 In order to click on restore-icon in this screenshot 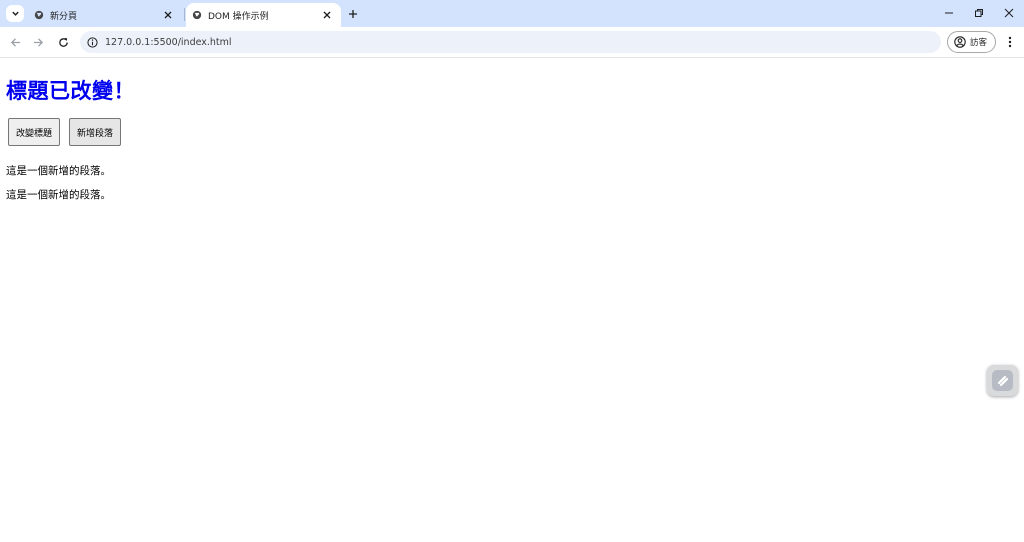, I will do `click(979, 13)`.